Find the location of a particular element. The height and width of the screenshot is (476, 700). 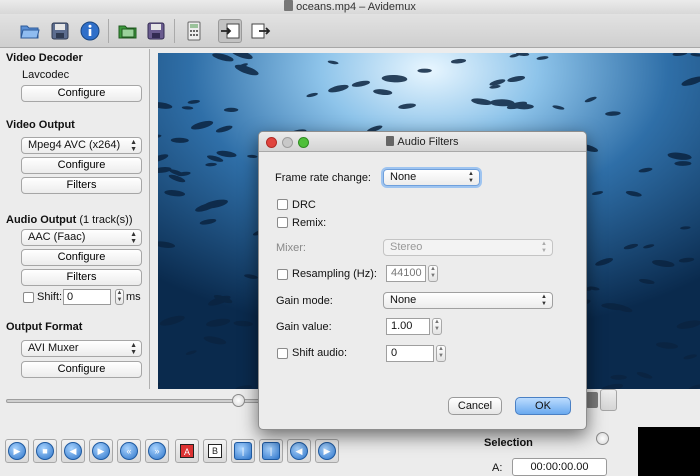

shift-audio-input: 0 is located at coordinates (410, 353).